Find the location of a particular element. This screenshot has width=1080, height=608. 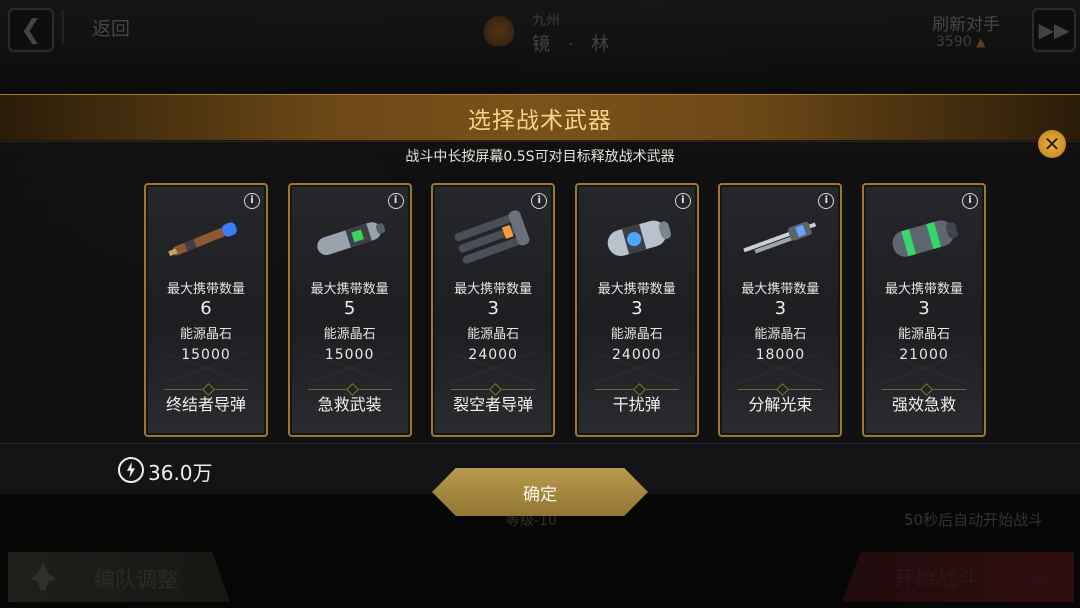

energy-currency-icon is located at coordinates (131, 470).